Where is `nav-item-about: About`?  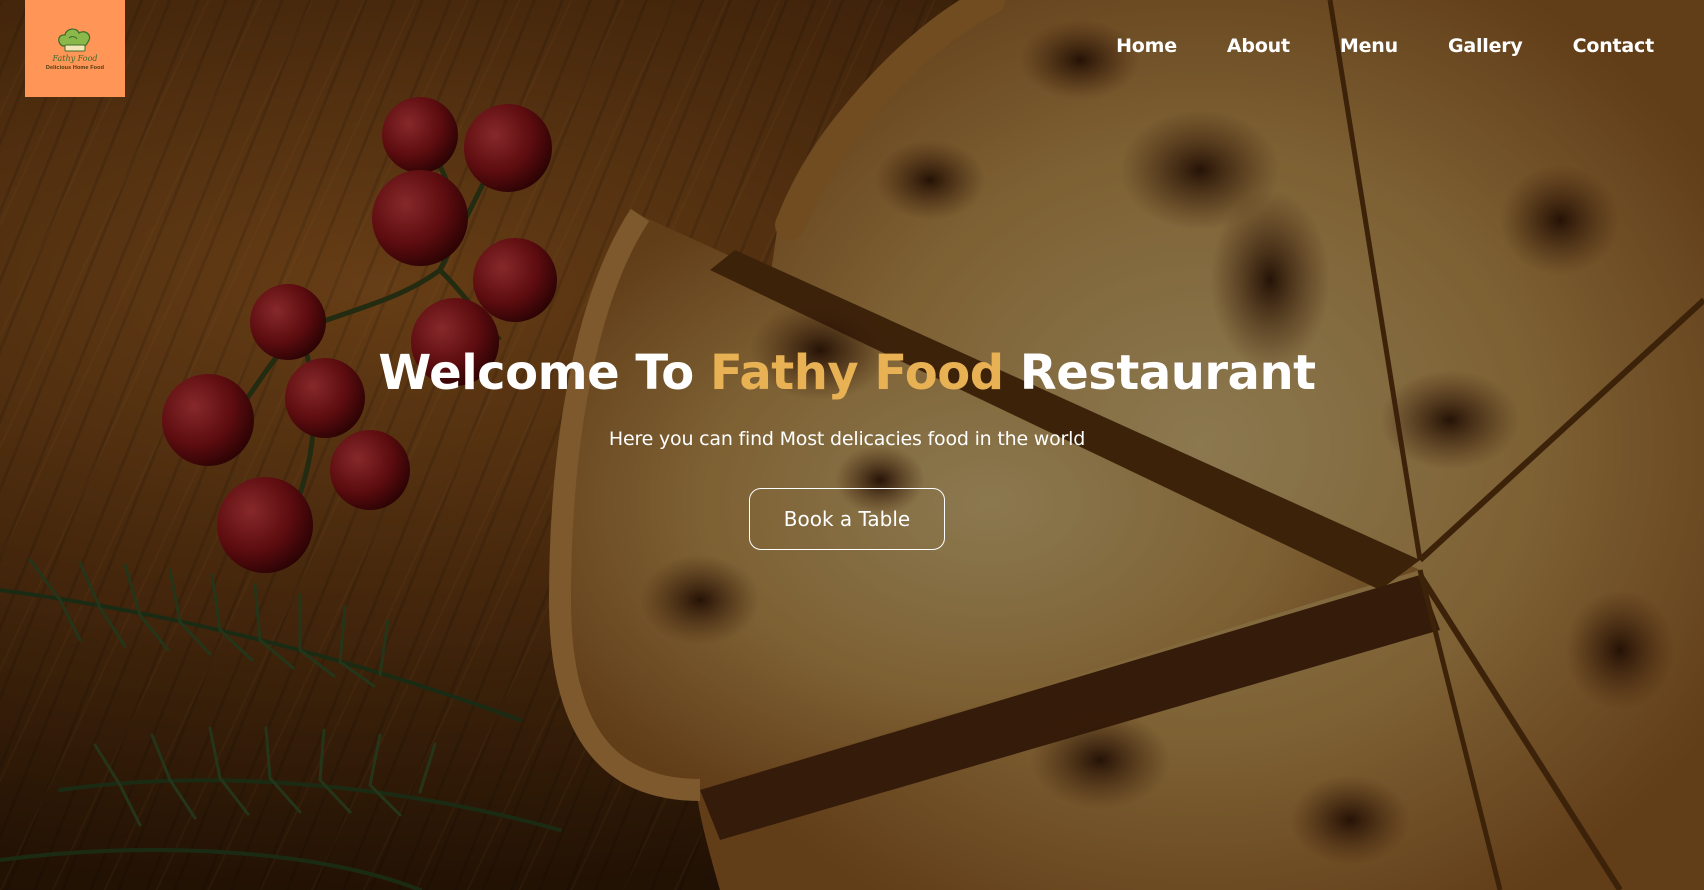 nav-item-about: About is located at coordinates (1258, 46).